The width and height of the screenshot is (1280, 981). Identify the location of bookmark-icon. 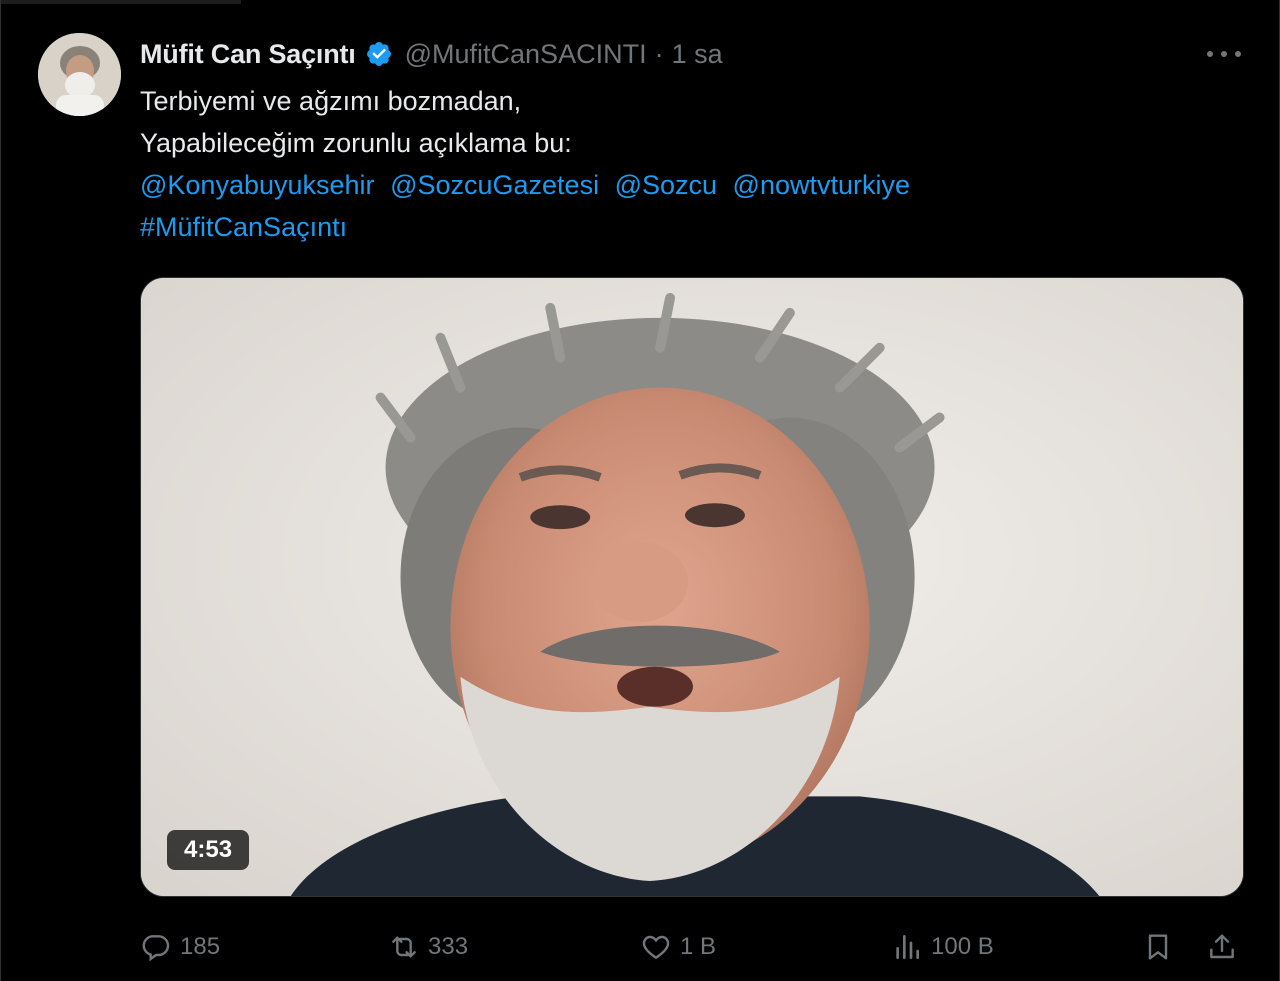
(1158, 947).